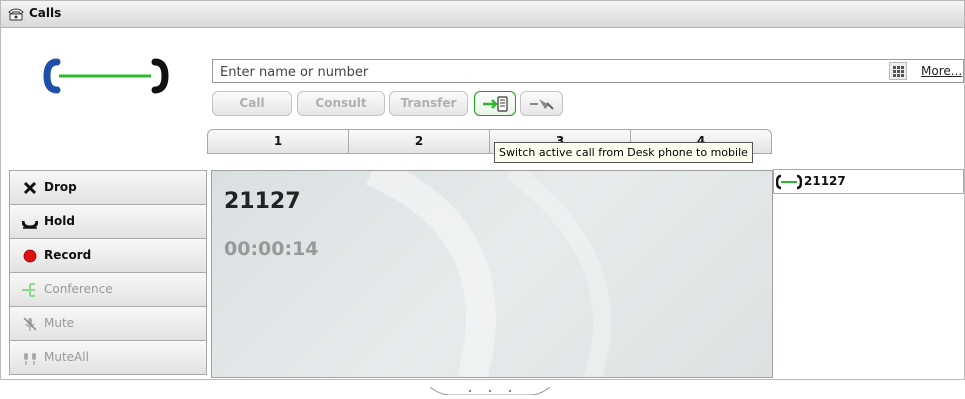  What do you see at coordinates (60, 187) in the screenshot?
I see `drop-label: Drop` at bounding box center [60, 187].